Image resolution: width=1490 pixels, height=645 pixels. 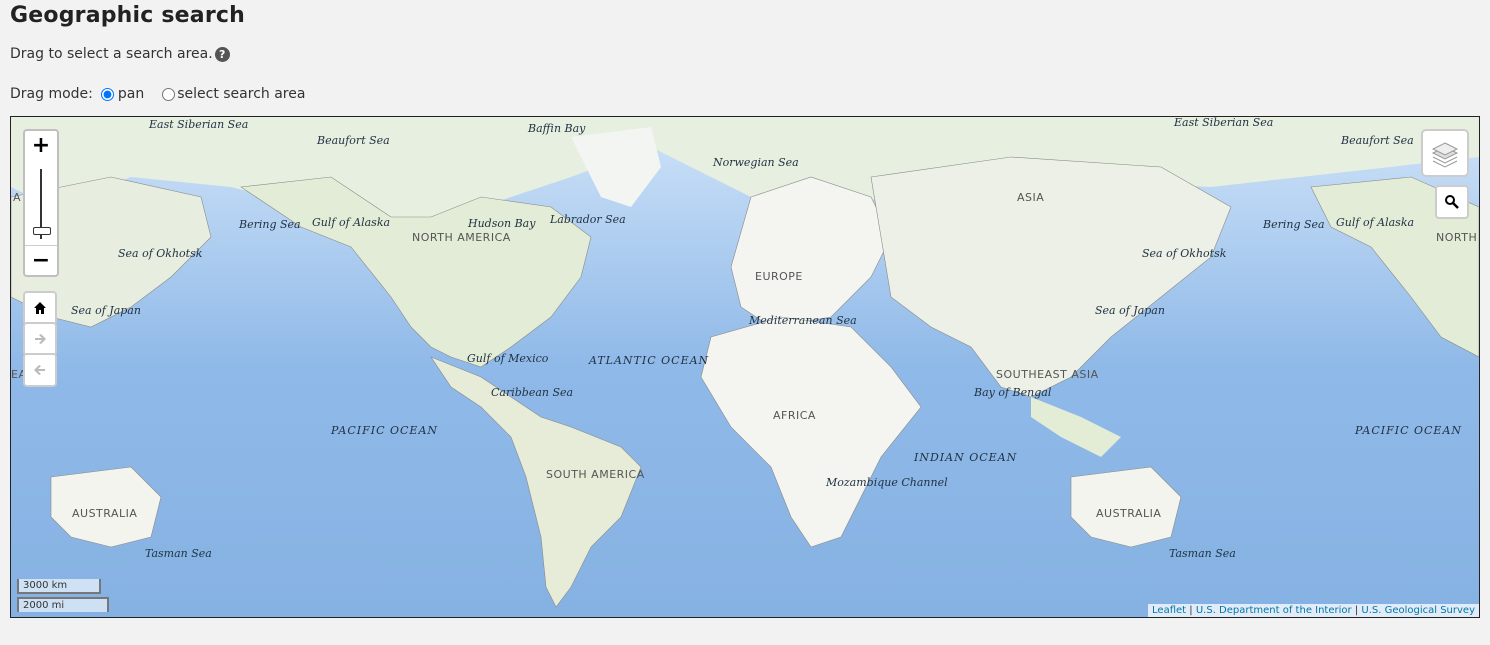 What do you see at coordinates (1031, 197) in the screenshot?
I see `map-label-asia: ASIA` at bounding box center [1031, 197].